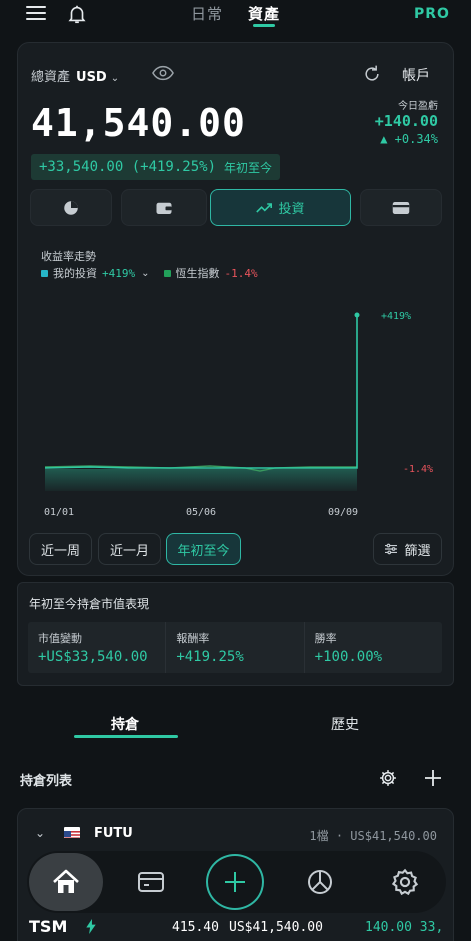 The height and width of the screenshot is (941, 471). What do you see at coordinates (89, 604) in the screenshot?
I see `perf-title: 年初至今持倉市值表現` at bounding box center [89, 604].